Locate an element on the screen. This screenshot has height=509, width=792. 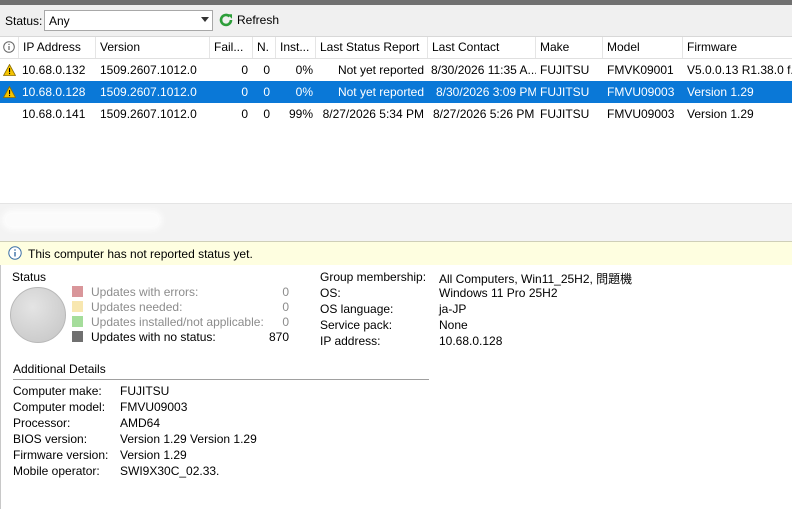
cell-model: FMVK09001 is located at coordinates (640, 70).